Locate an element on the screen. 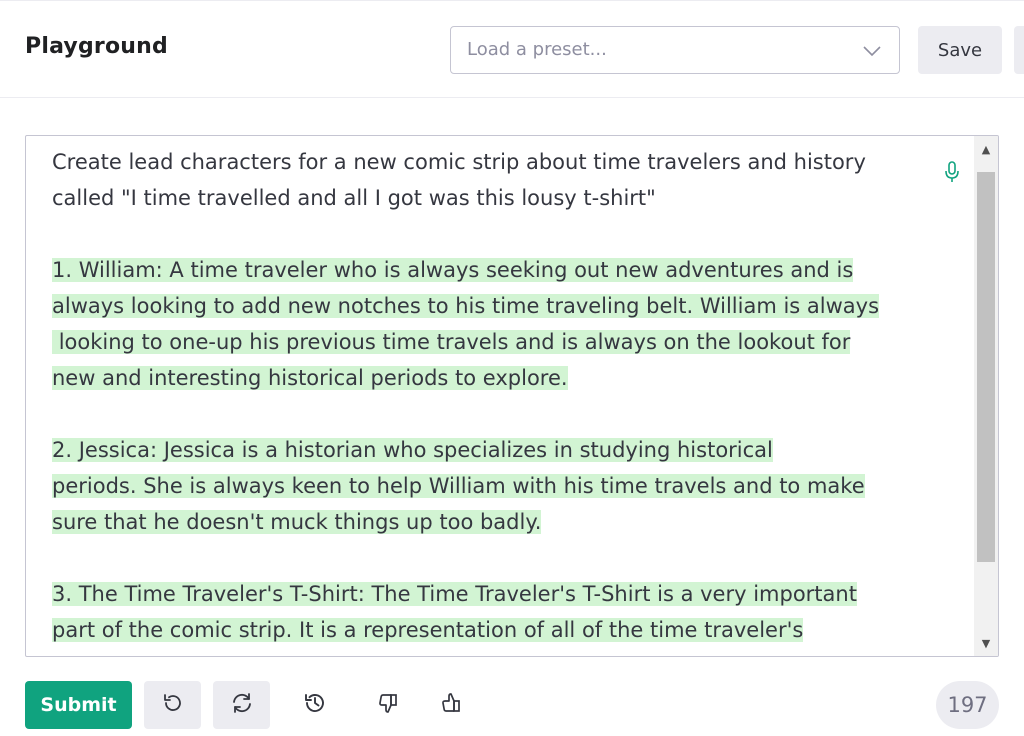  undo-button is located at coordinates (172, 705).